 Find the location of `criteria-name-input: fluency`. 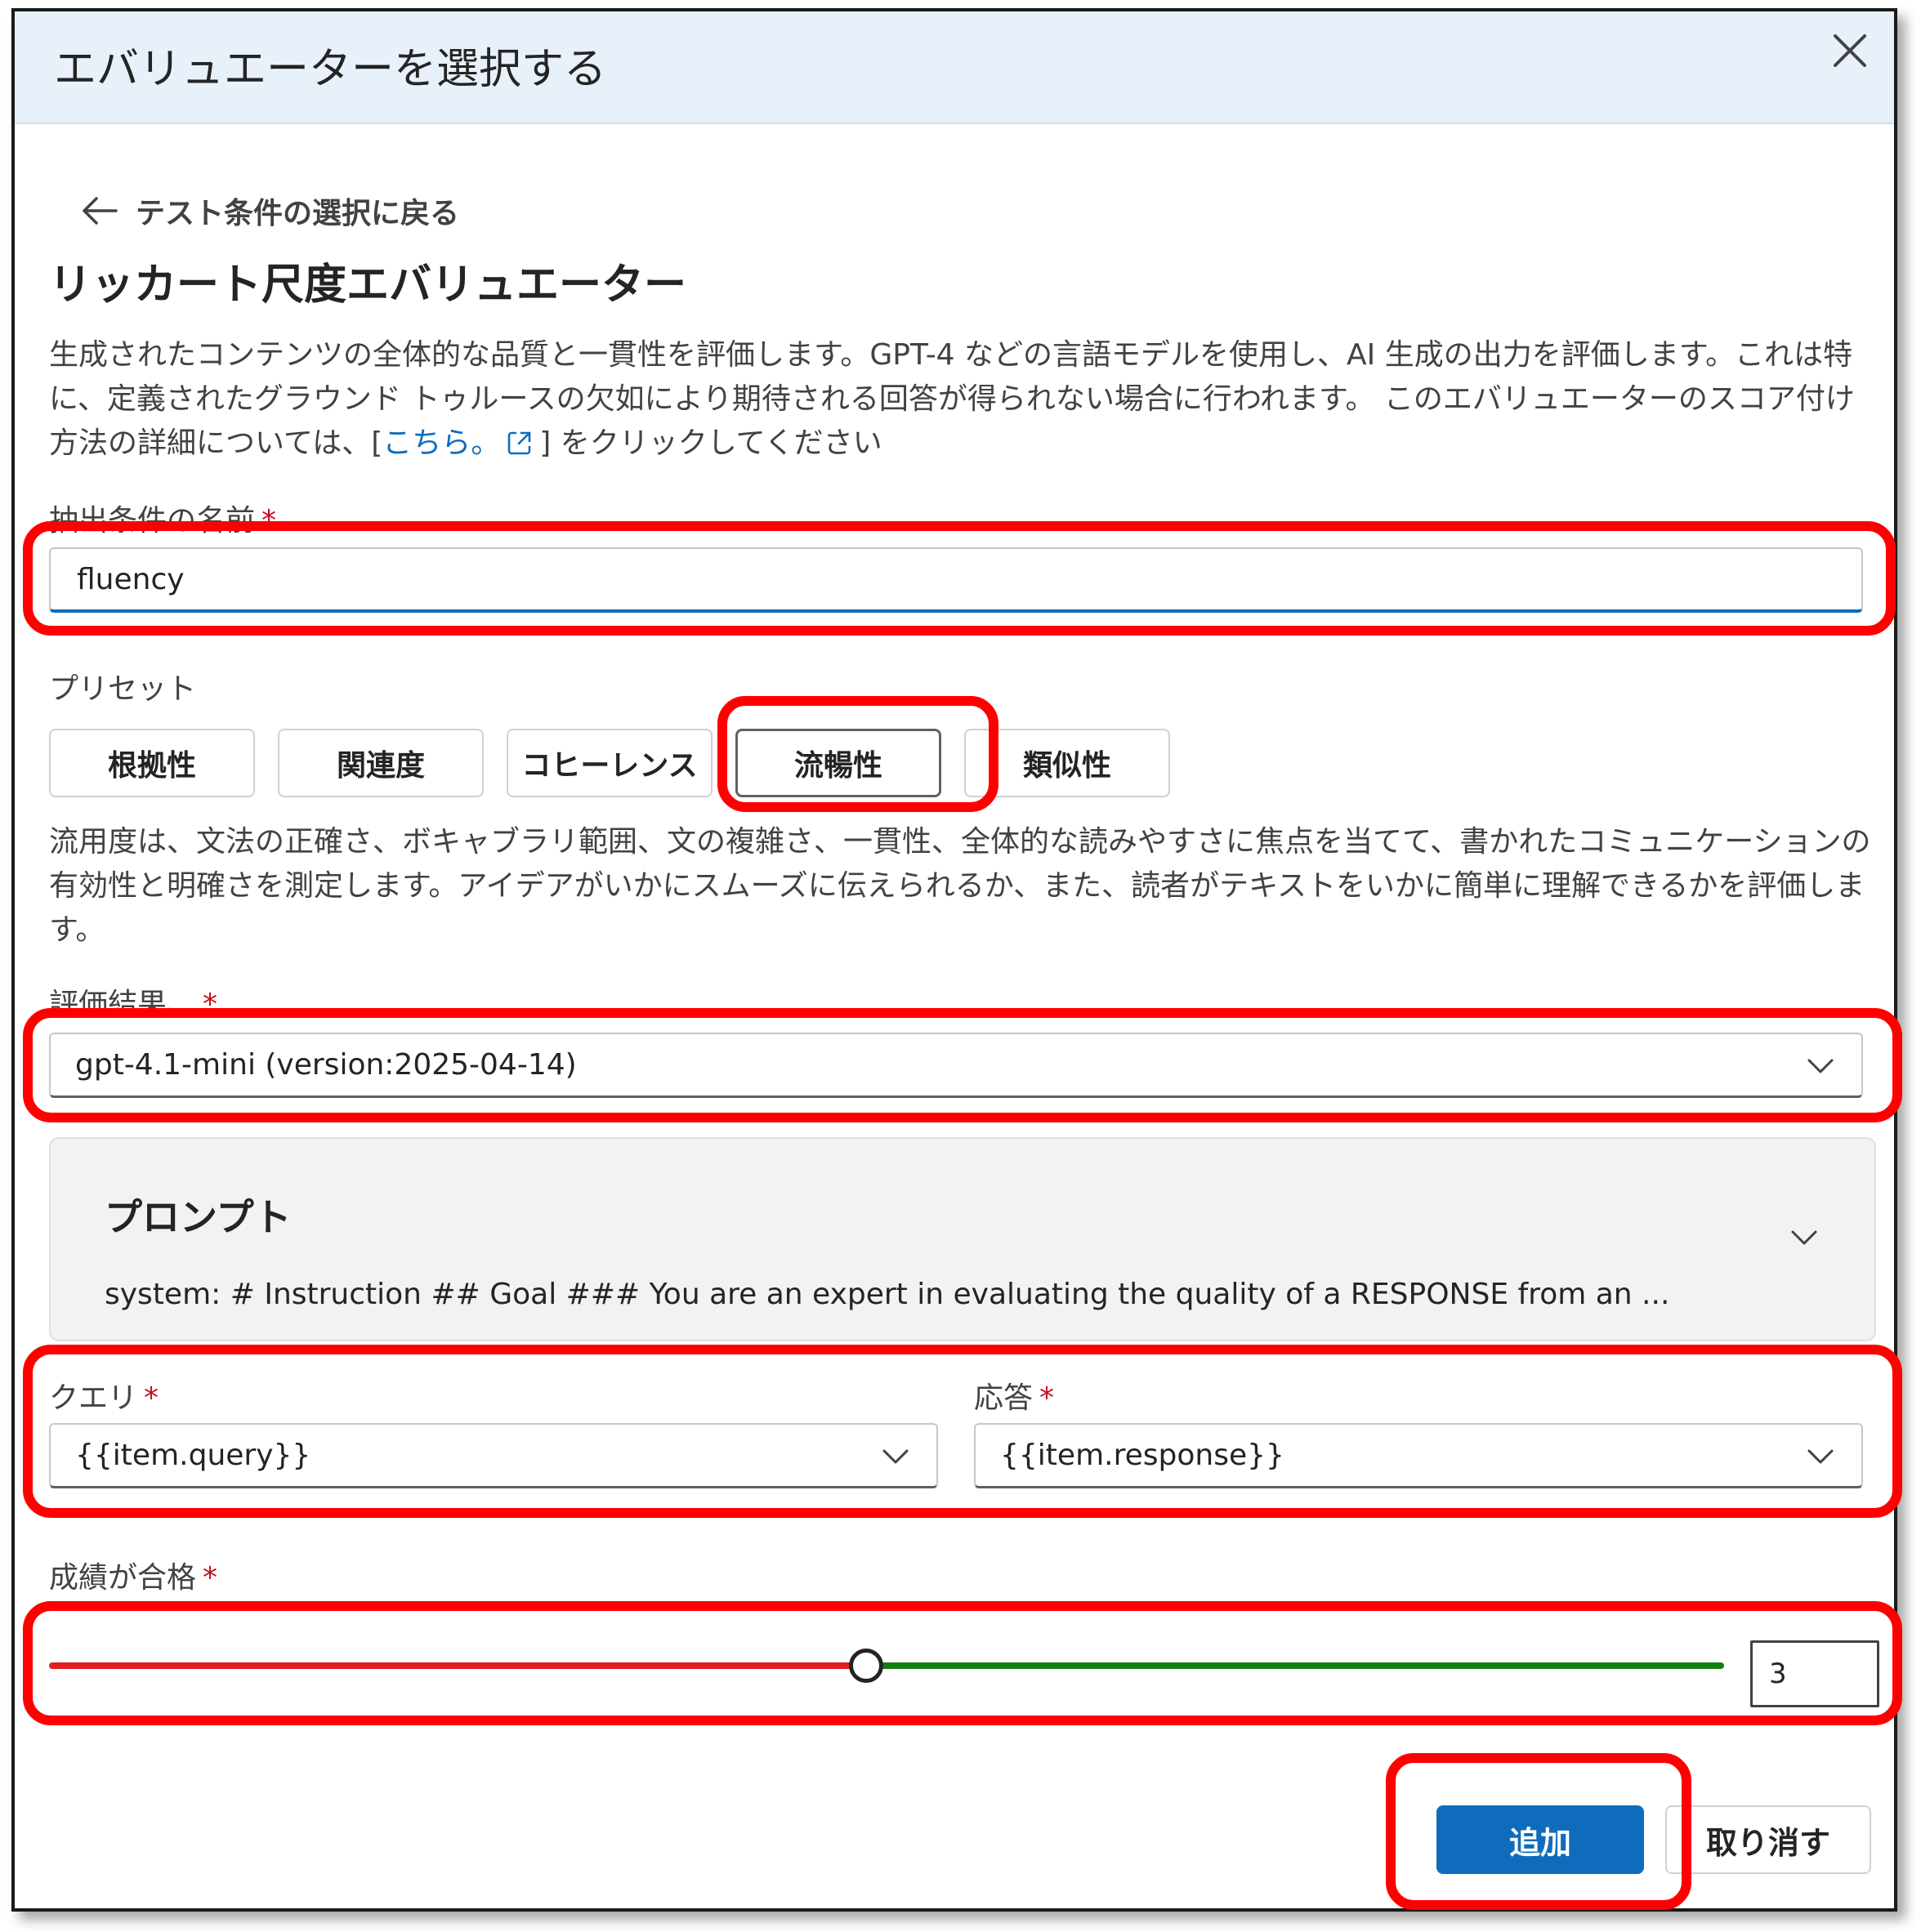

criteria-name-input: fluency is located at coordinates (956, 580).